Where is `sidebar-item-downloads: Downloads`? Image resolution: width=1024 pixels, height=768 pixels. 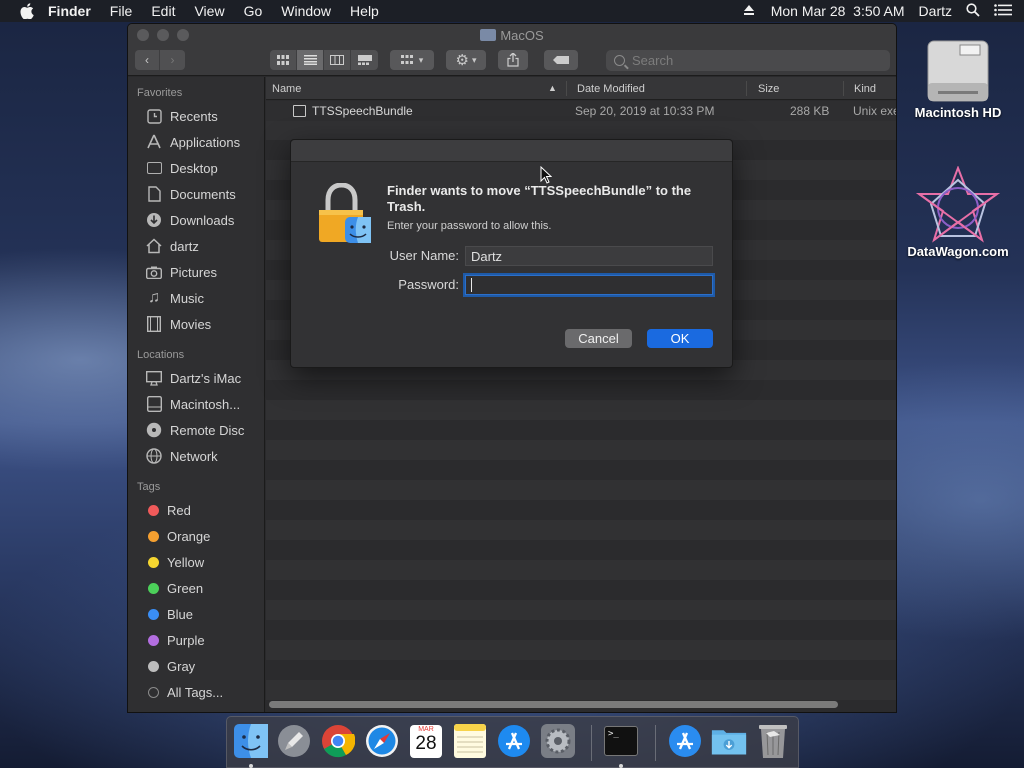 sidebar-item-downloads: Downloads is located at coordinates (196, 220).